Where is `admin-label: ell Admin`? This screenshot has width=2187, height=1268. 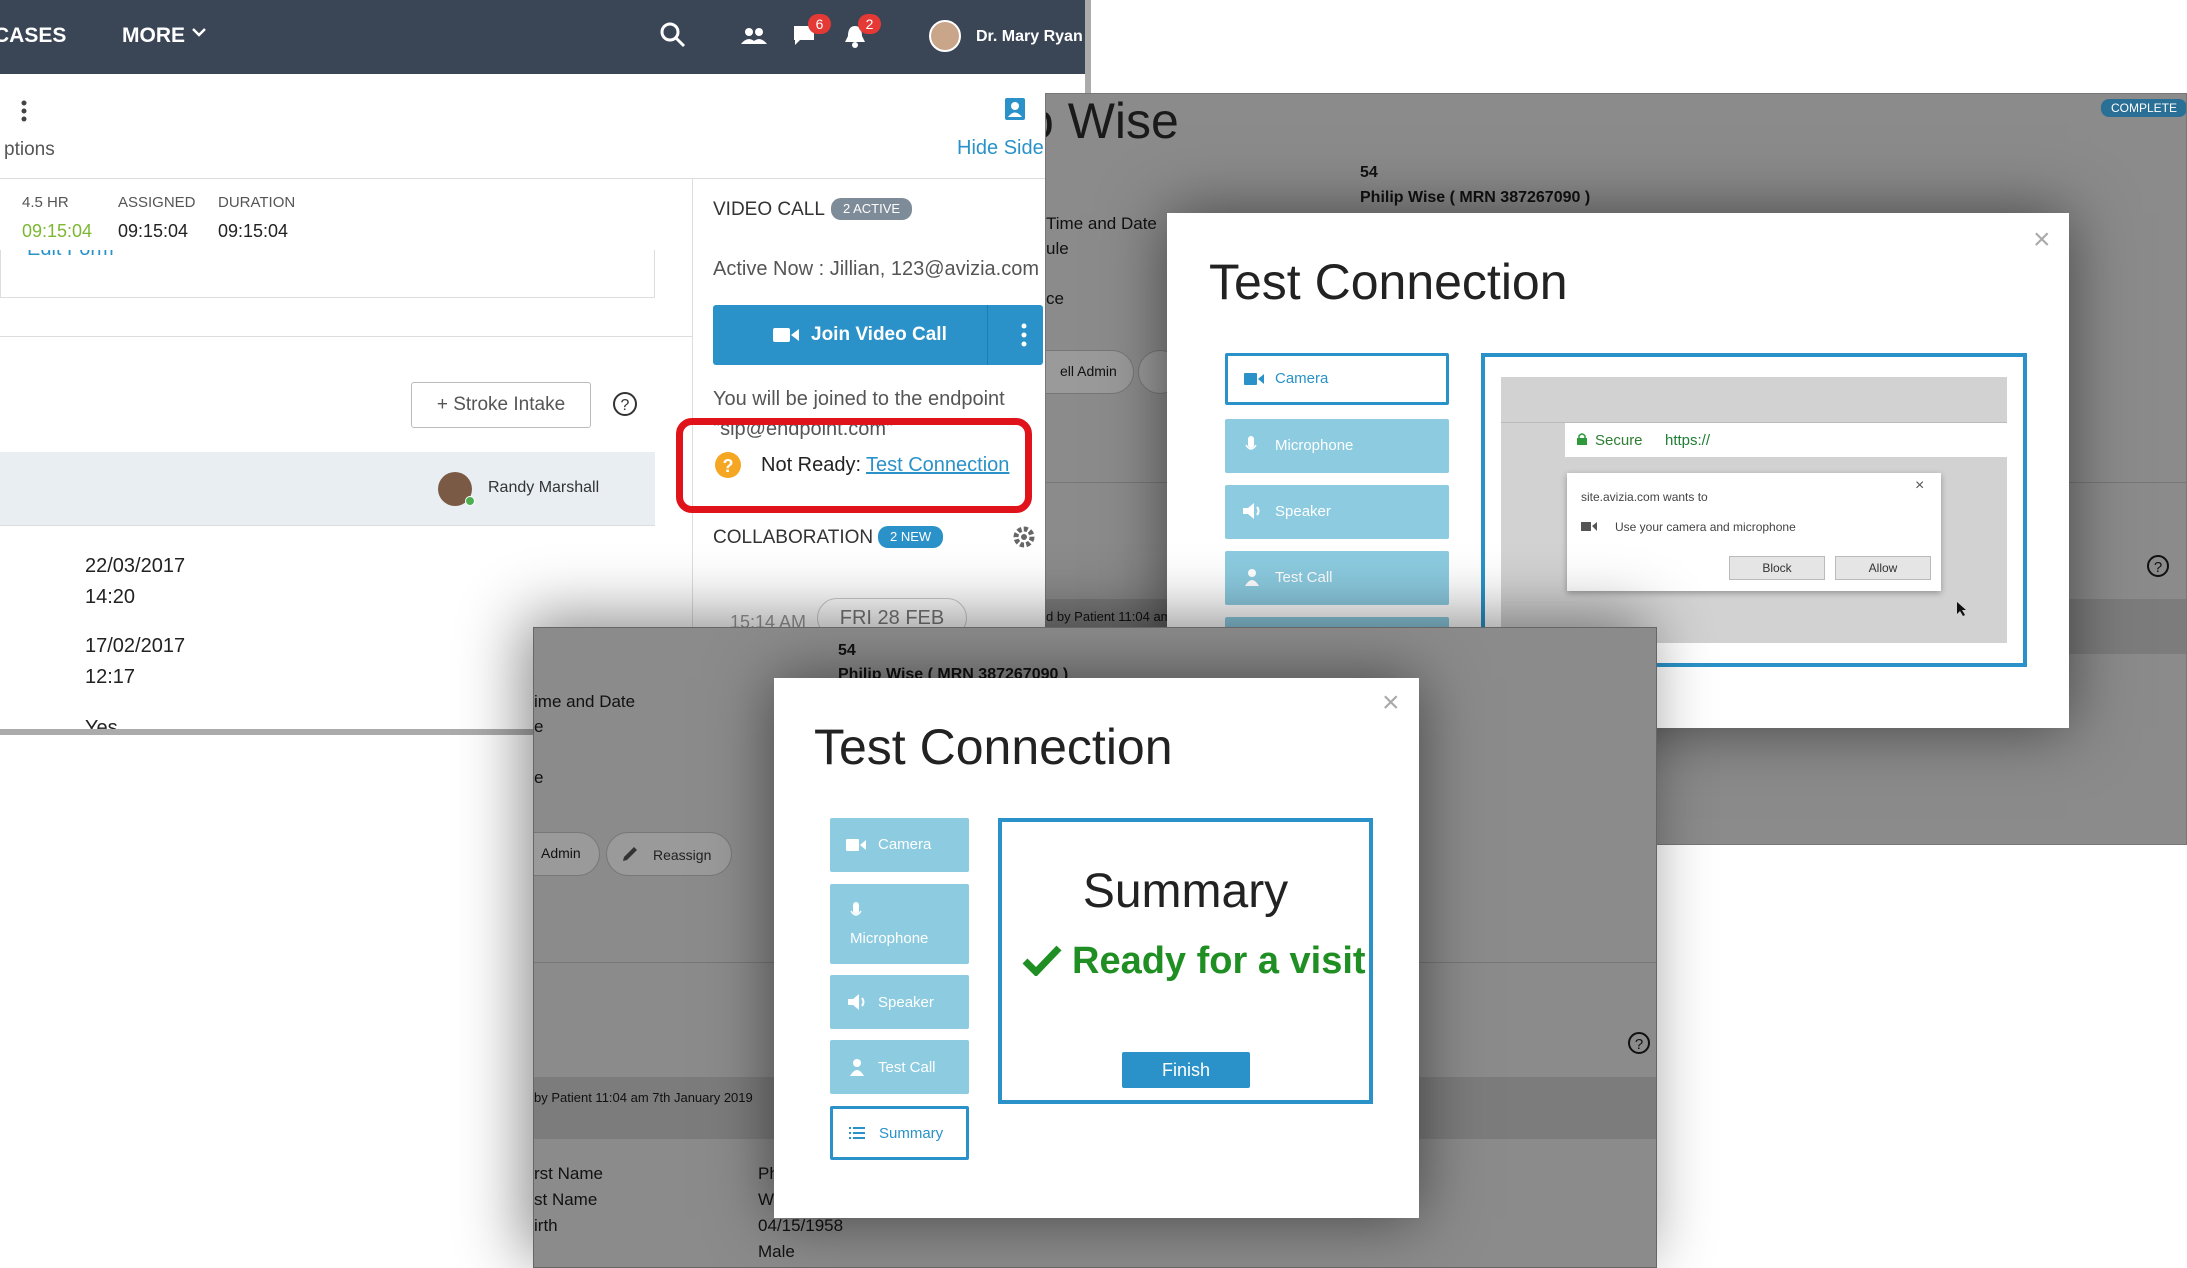 admin-label: ell Admin is located at coordinates (1088, 371).